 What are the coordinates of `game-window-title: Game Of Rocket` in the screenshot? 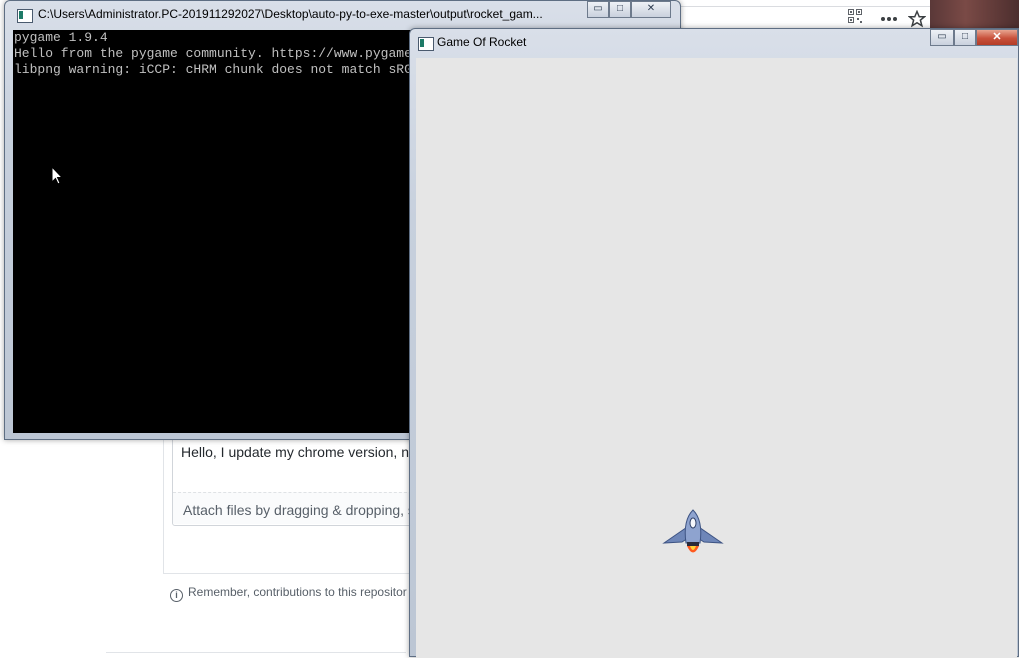 It's located at (482, 42).